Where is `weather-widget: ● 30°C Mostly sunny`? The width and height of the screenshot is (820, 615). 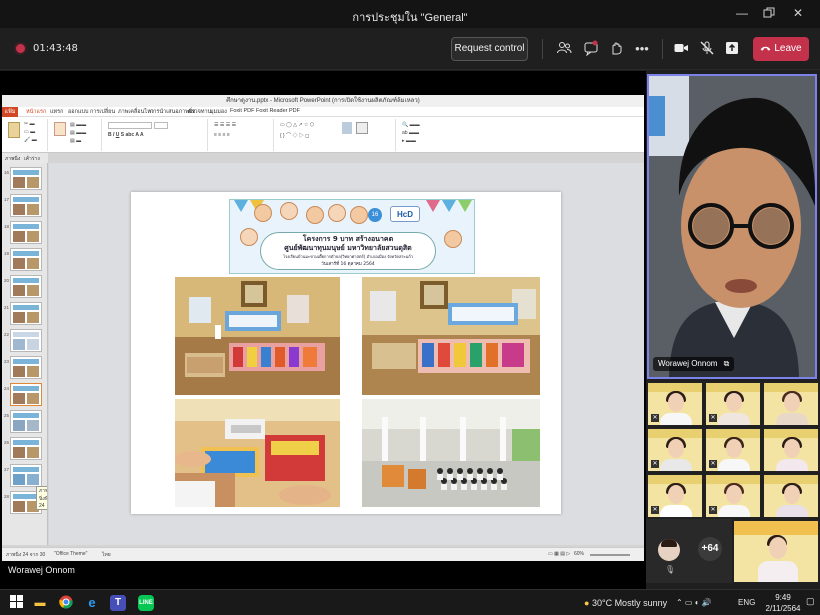
weather-widget: ● 30°C Mostly sunny is located at coordinates (625, 603).